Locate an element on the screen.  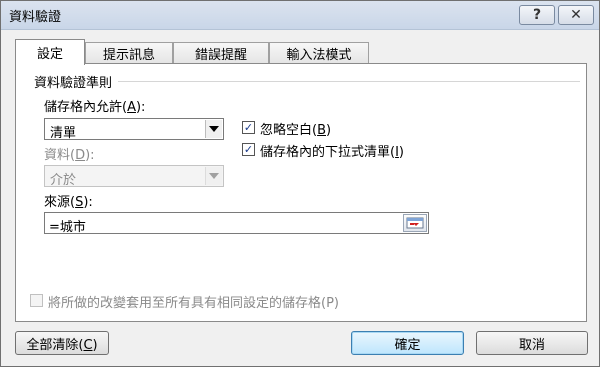
tab-ime-mode-label: 輸入法模式 is located at coordinates (319, 55).